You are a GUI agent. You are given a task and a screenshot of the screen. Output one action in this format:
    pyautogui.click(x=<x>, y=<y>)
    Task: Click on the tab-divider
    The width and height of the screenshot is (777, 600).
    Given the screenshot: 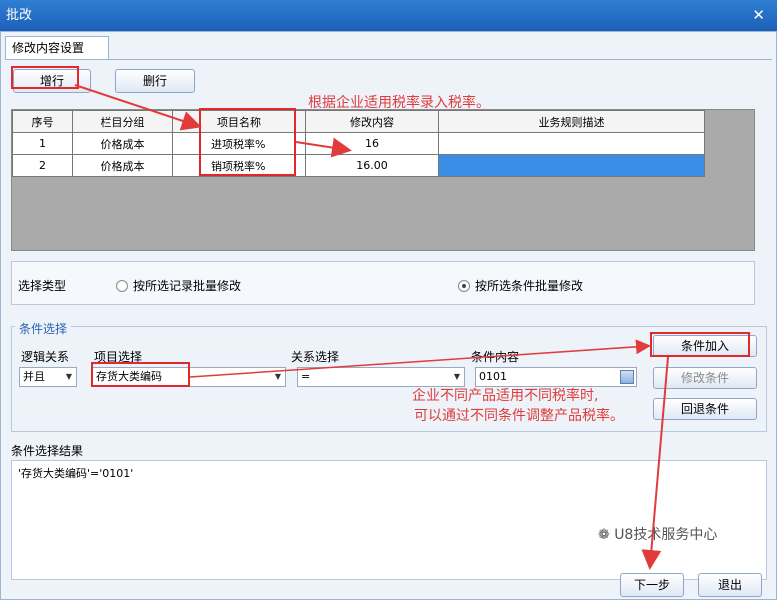 What is the action you would take?
    pyautogui.click(x=388, y=59)
    